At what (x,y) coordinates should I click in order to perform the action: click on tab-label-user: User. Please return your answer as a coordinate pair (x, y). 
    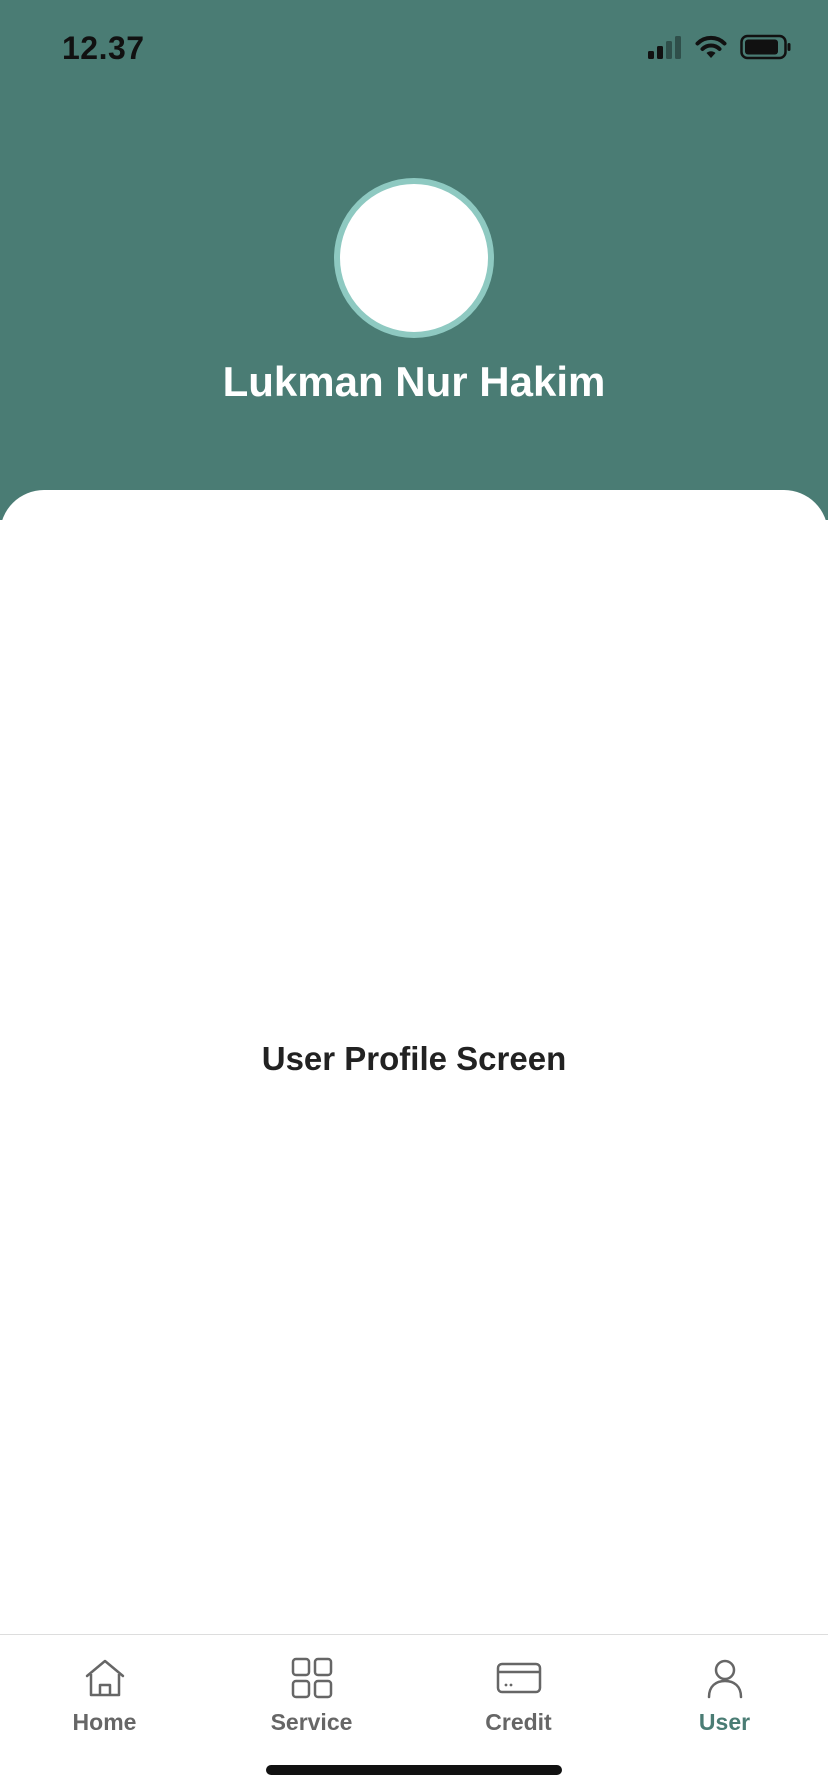
    Looking at the image, I should click on (724, 1722).